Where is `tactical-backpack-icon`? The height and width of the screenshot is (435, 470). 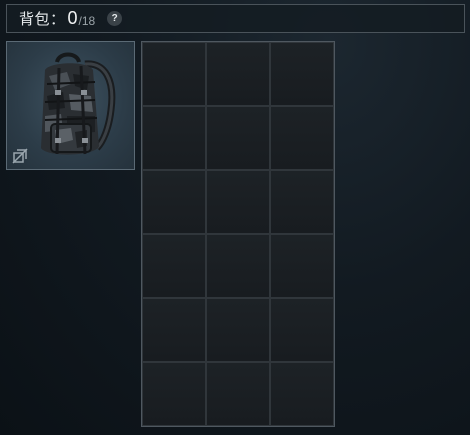 tactical-backpack-icon is located at coordinates (78, 103).